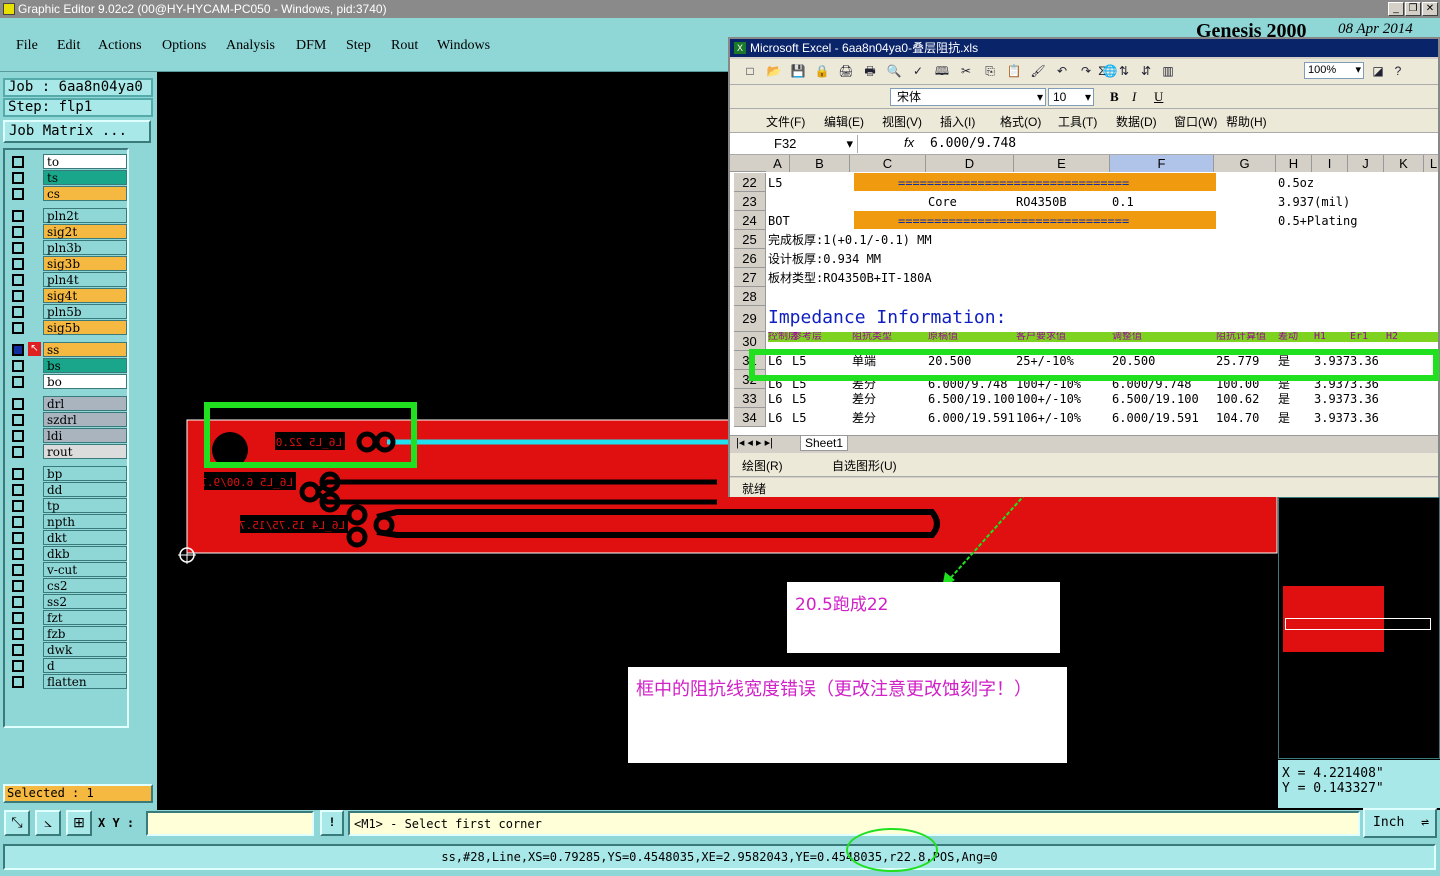 The height and width of the screenshot is (876, 1440). I want to click on layer-row-tp: tp, so click(67, 505).